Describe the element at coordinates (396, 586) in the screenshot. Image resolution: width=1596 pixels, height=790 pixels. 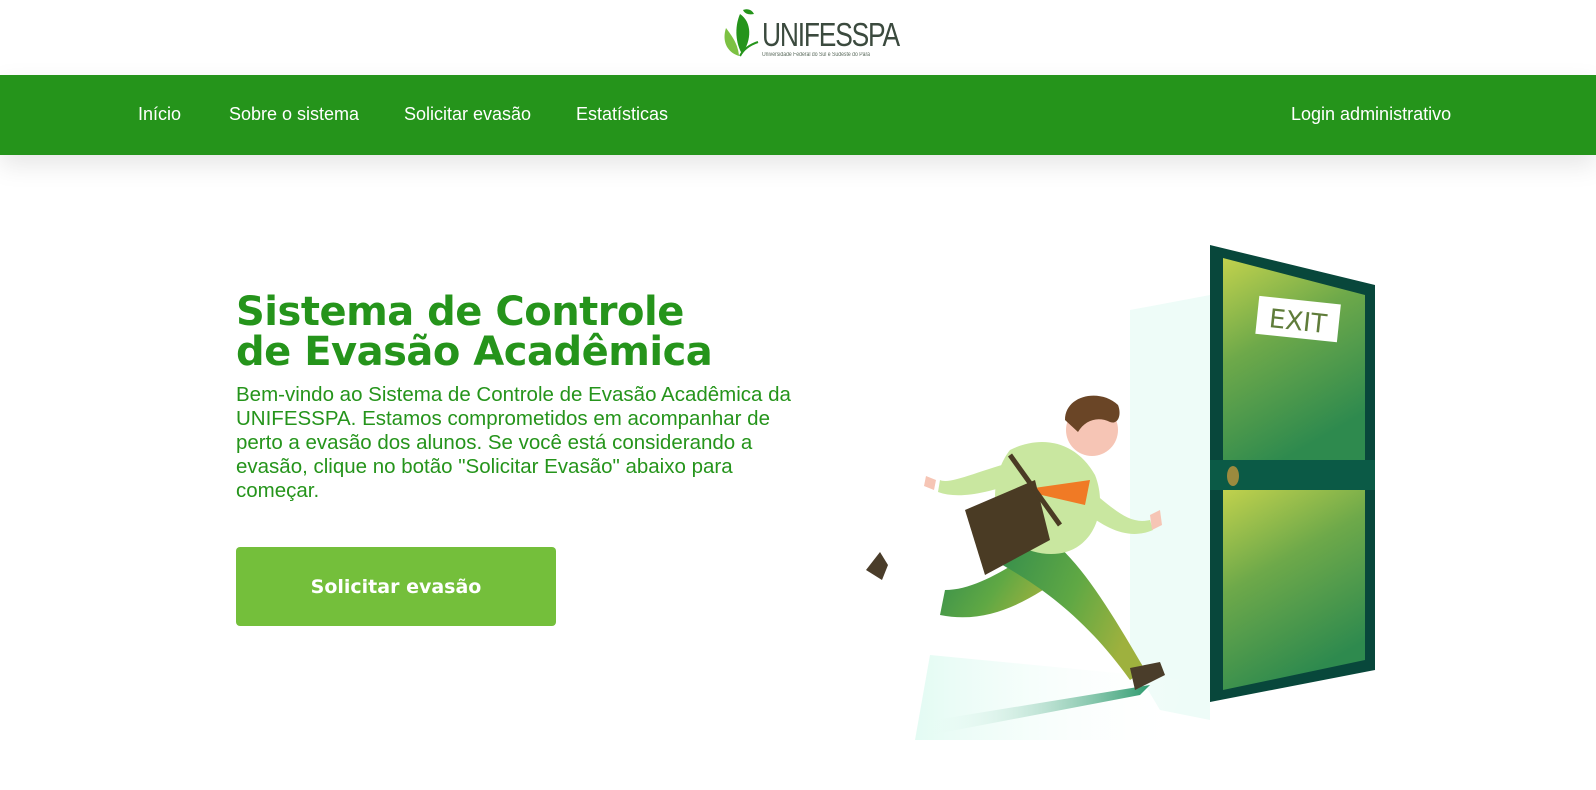
I see `solicitar-evasao-button: Solicitar evasão` at that location.